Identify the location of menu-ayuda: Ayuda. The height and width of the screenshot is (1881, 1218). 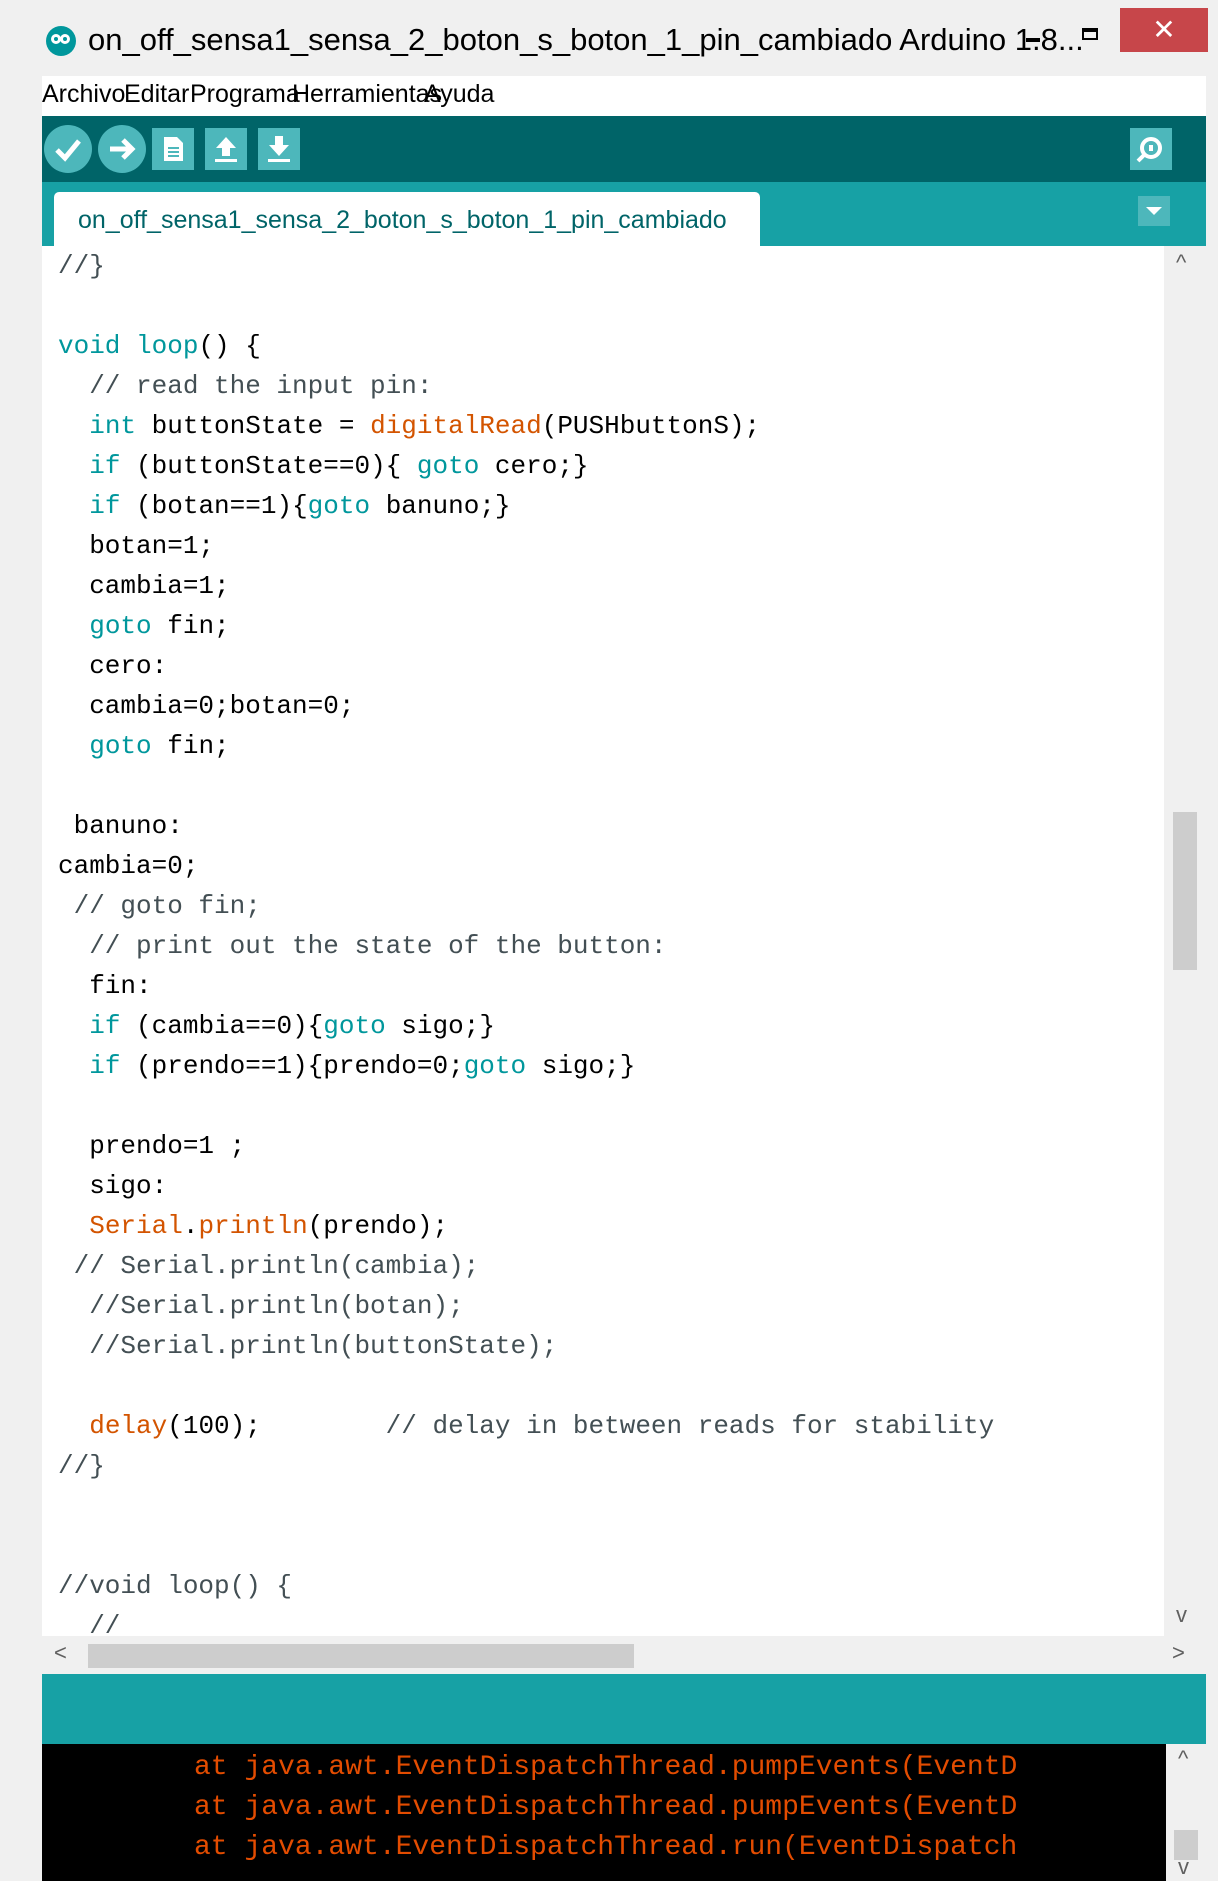
(459, 94).